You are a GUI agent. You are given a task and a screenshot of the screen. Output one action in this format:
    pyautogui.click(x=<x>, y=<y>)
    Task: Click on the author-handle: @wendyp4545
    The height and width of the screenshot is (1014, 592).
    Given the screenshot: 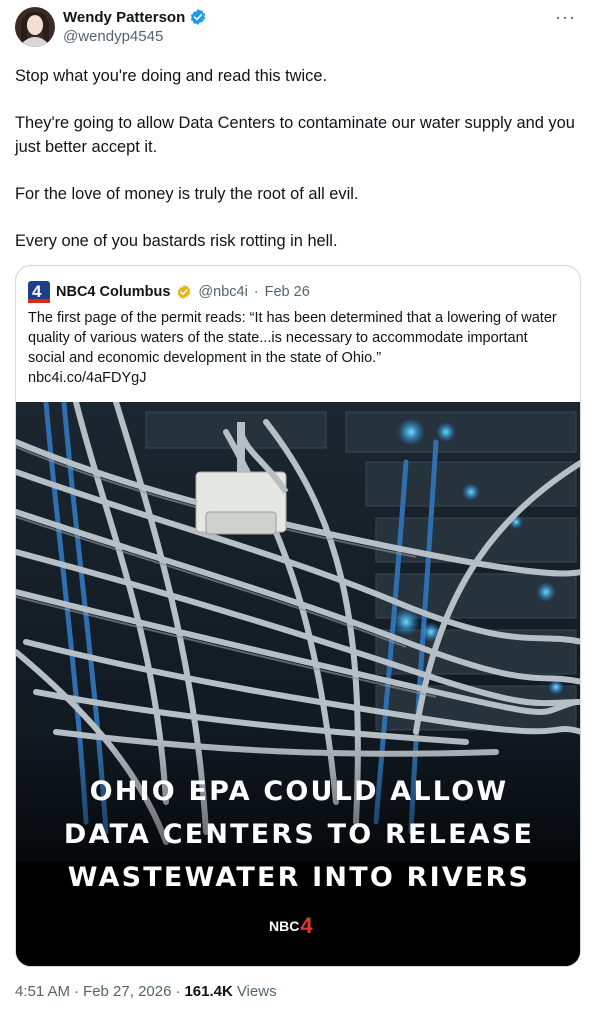 What is the action you would take?
    pyautogui.click(x=113, y=36)
    